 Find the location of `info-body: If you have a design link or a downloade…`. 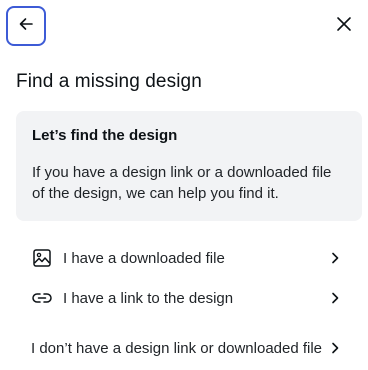

info-body: If you have a design link or a downloade… is located at coordinates (182, 183).